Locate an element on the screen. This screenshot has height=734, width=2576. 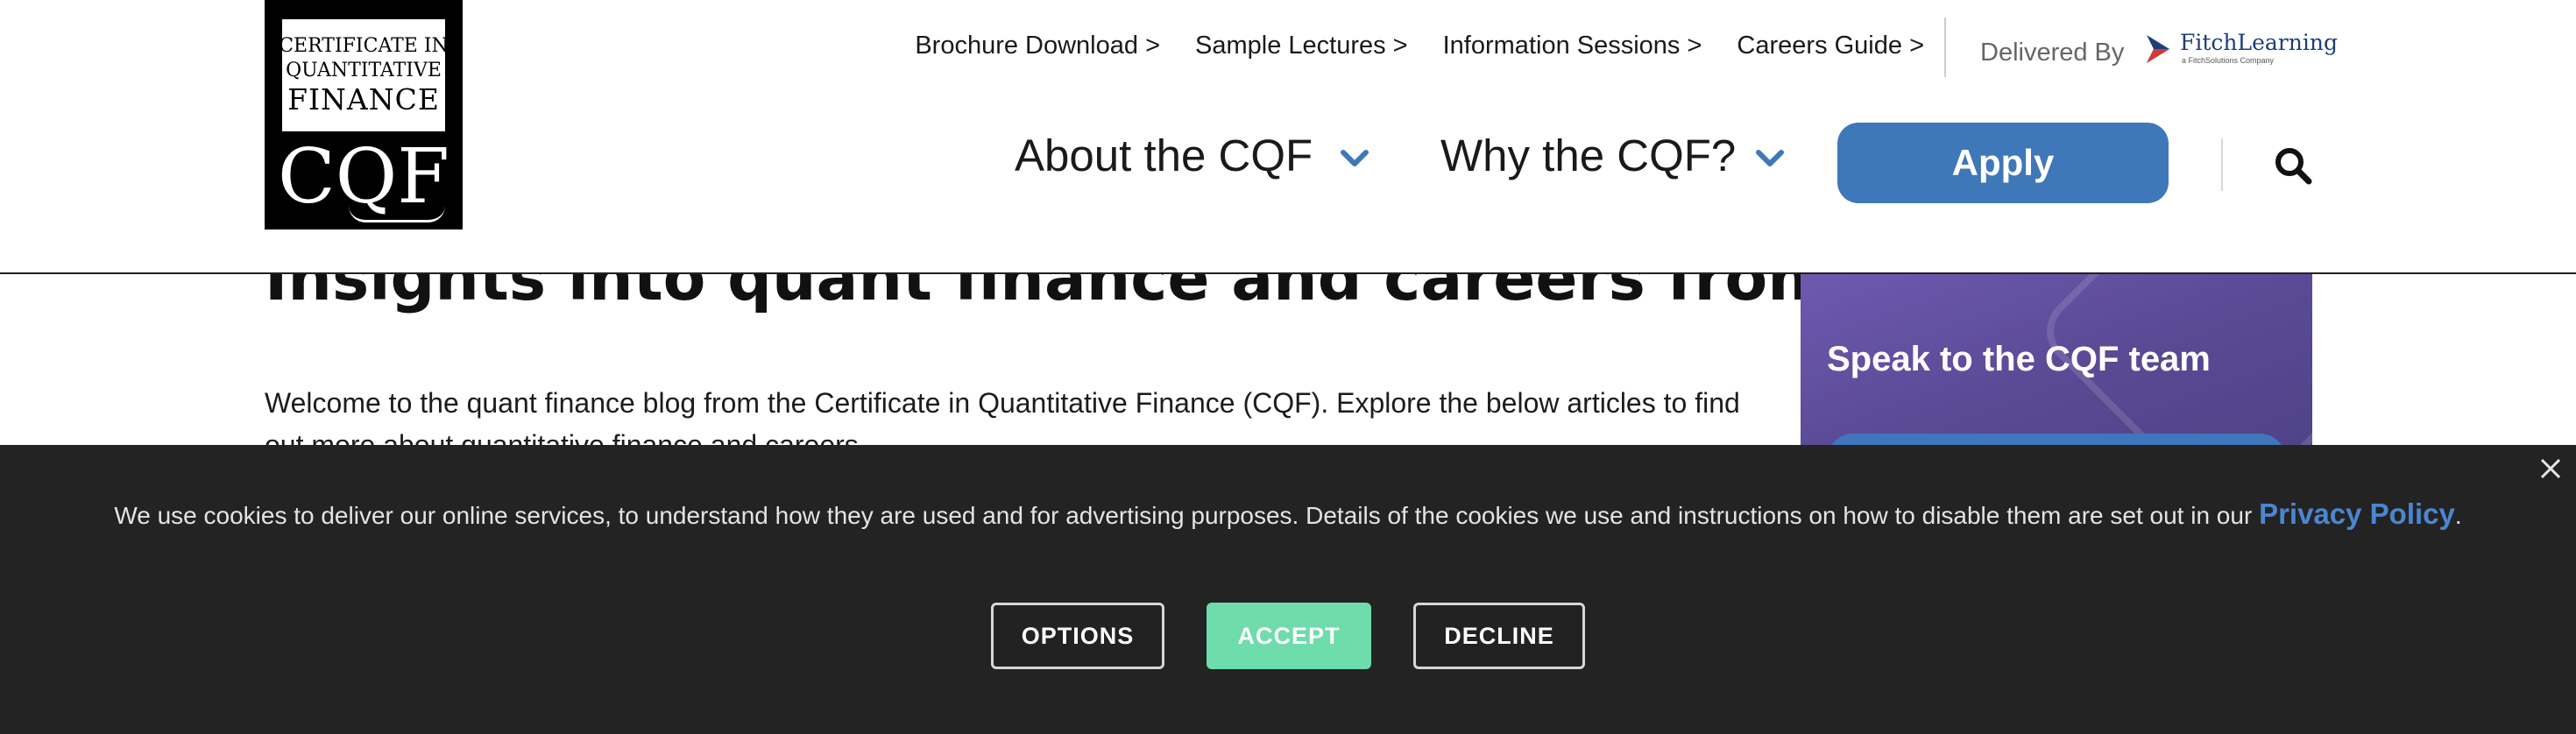
nav-why-cqf: Why the CQF? is located at coordinates (1588, 155).